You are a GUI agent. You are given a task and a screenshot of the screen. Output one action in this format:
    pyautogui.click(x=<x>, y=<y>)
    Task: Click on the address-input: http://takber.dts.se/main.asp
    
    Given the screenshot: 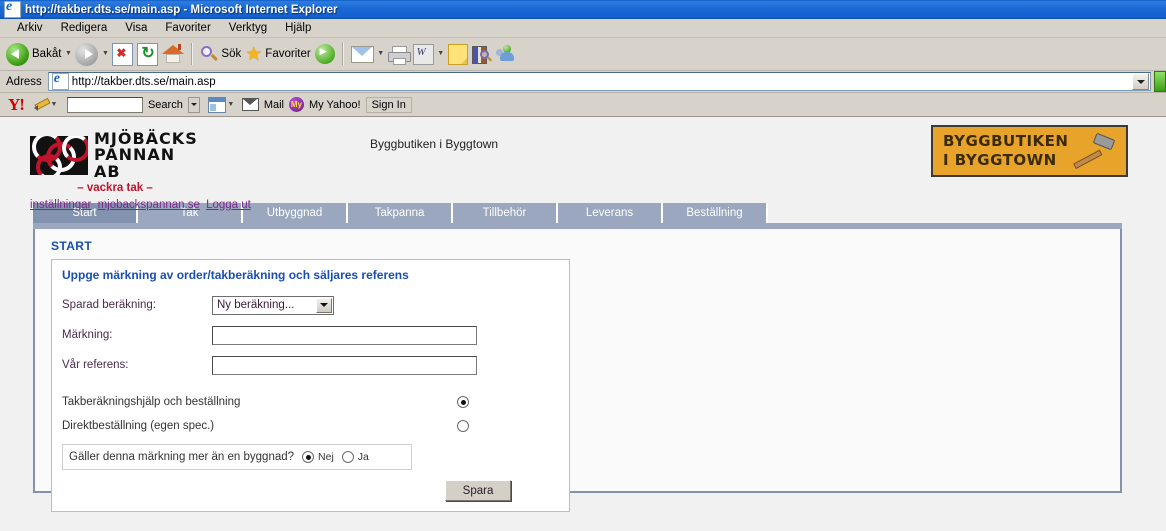 What is the action you would take?
    pyautogui.click(x=599, y=81)
    